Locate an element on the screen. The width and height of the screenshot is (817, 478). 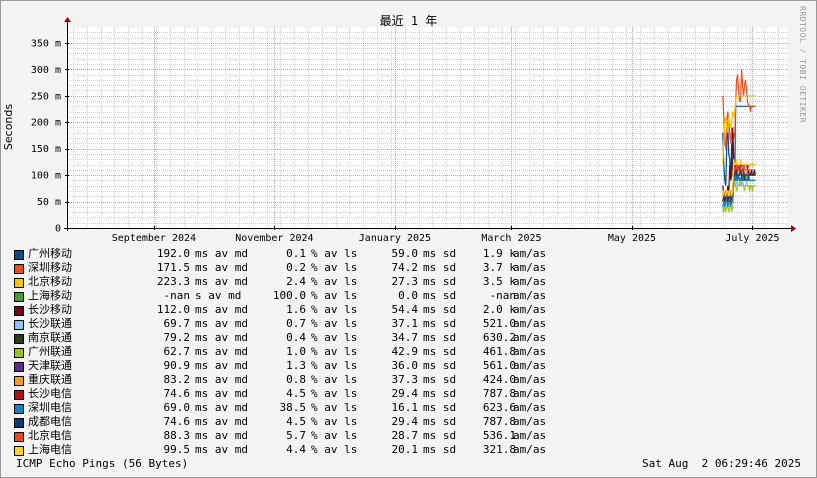
legend-sd: 74.2 is located at coordinates (405, 267).